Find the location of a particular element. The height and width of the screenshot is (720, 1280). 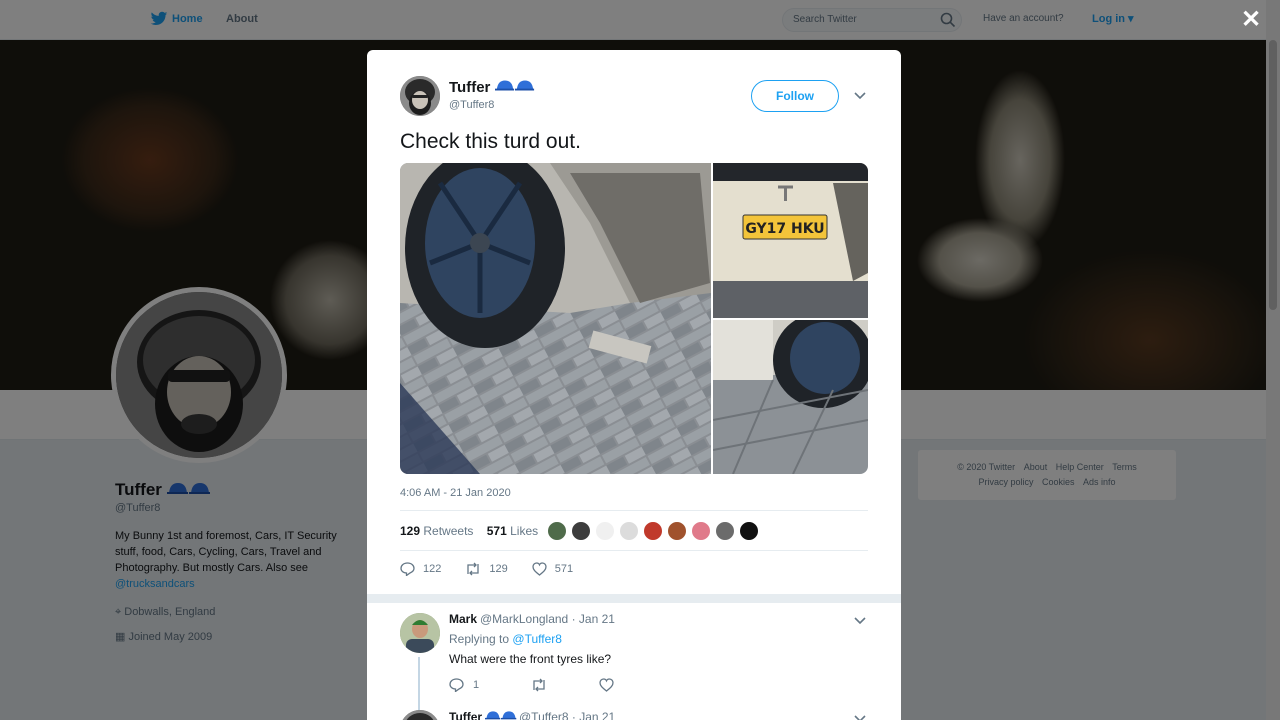

tweet-timestamp: 4:06 AM - 21 Jan 2020 is located at coordinates (455, 493).